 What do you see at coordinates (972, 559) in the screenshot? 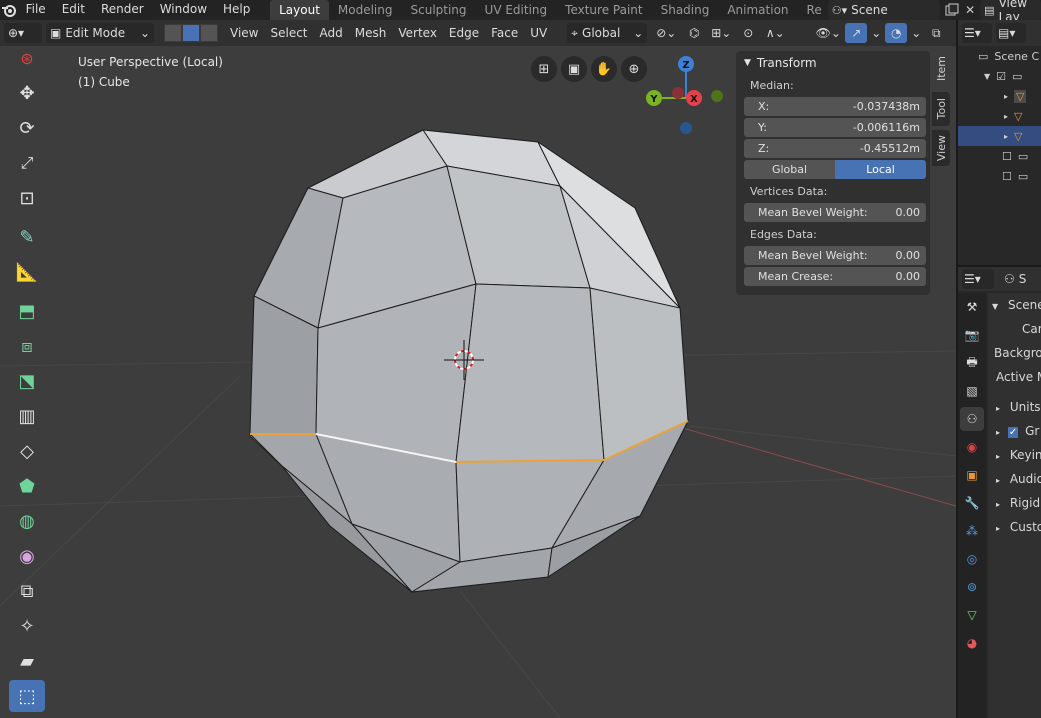
I see `physics-props-tab: ◎` at bounding box center [972, 559].